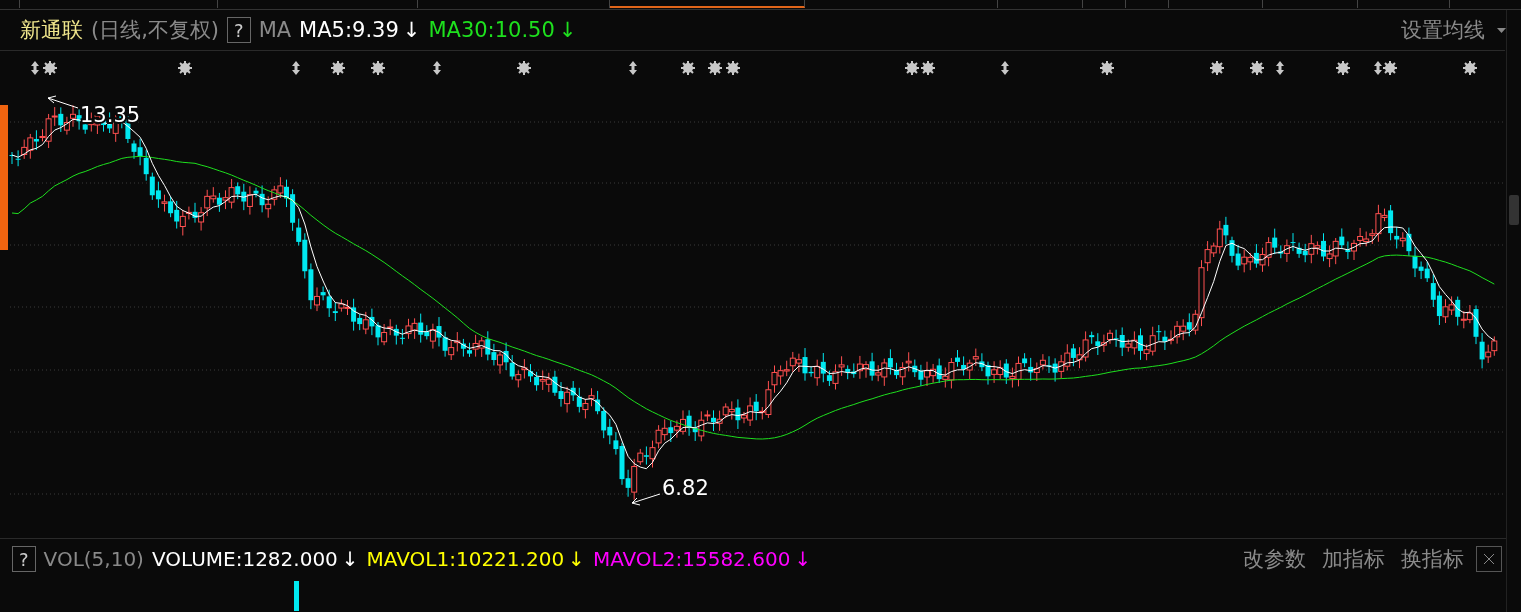 The width and height of the screenshot is (1521, 612). I want to click on close-button, so click(1489, 559).